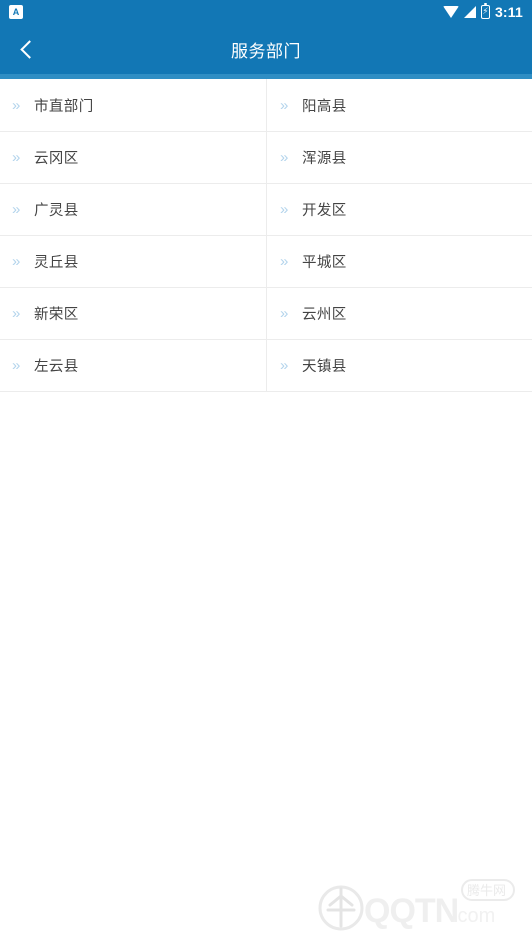 Image resolution: width=532 pixels, height=946 pixels. I want to click on department-item-label: 天镇县, so click(324, 367).